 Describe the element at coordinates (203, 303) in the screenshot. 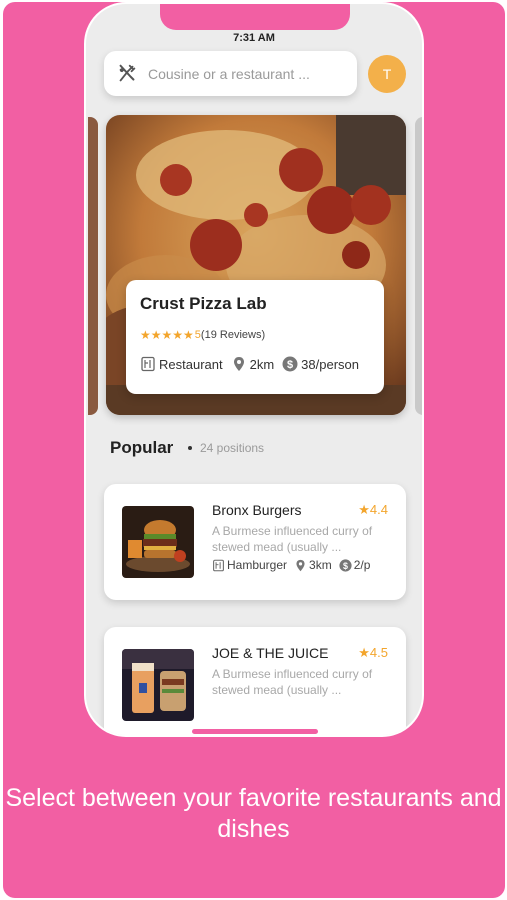

I see `restaurant-name: Crust Pizza Lab` at that location.